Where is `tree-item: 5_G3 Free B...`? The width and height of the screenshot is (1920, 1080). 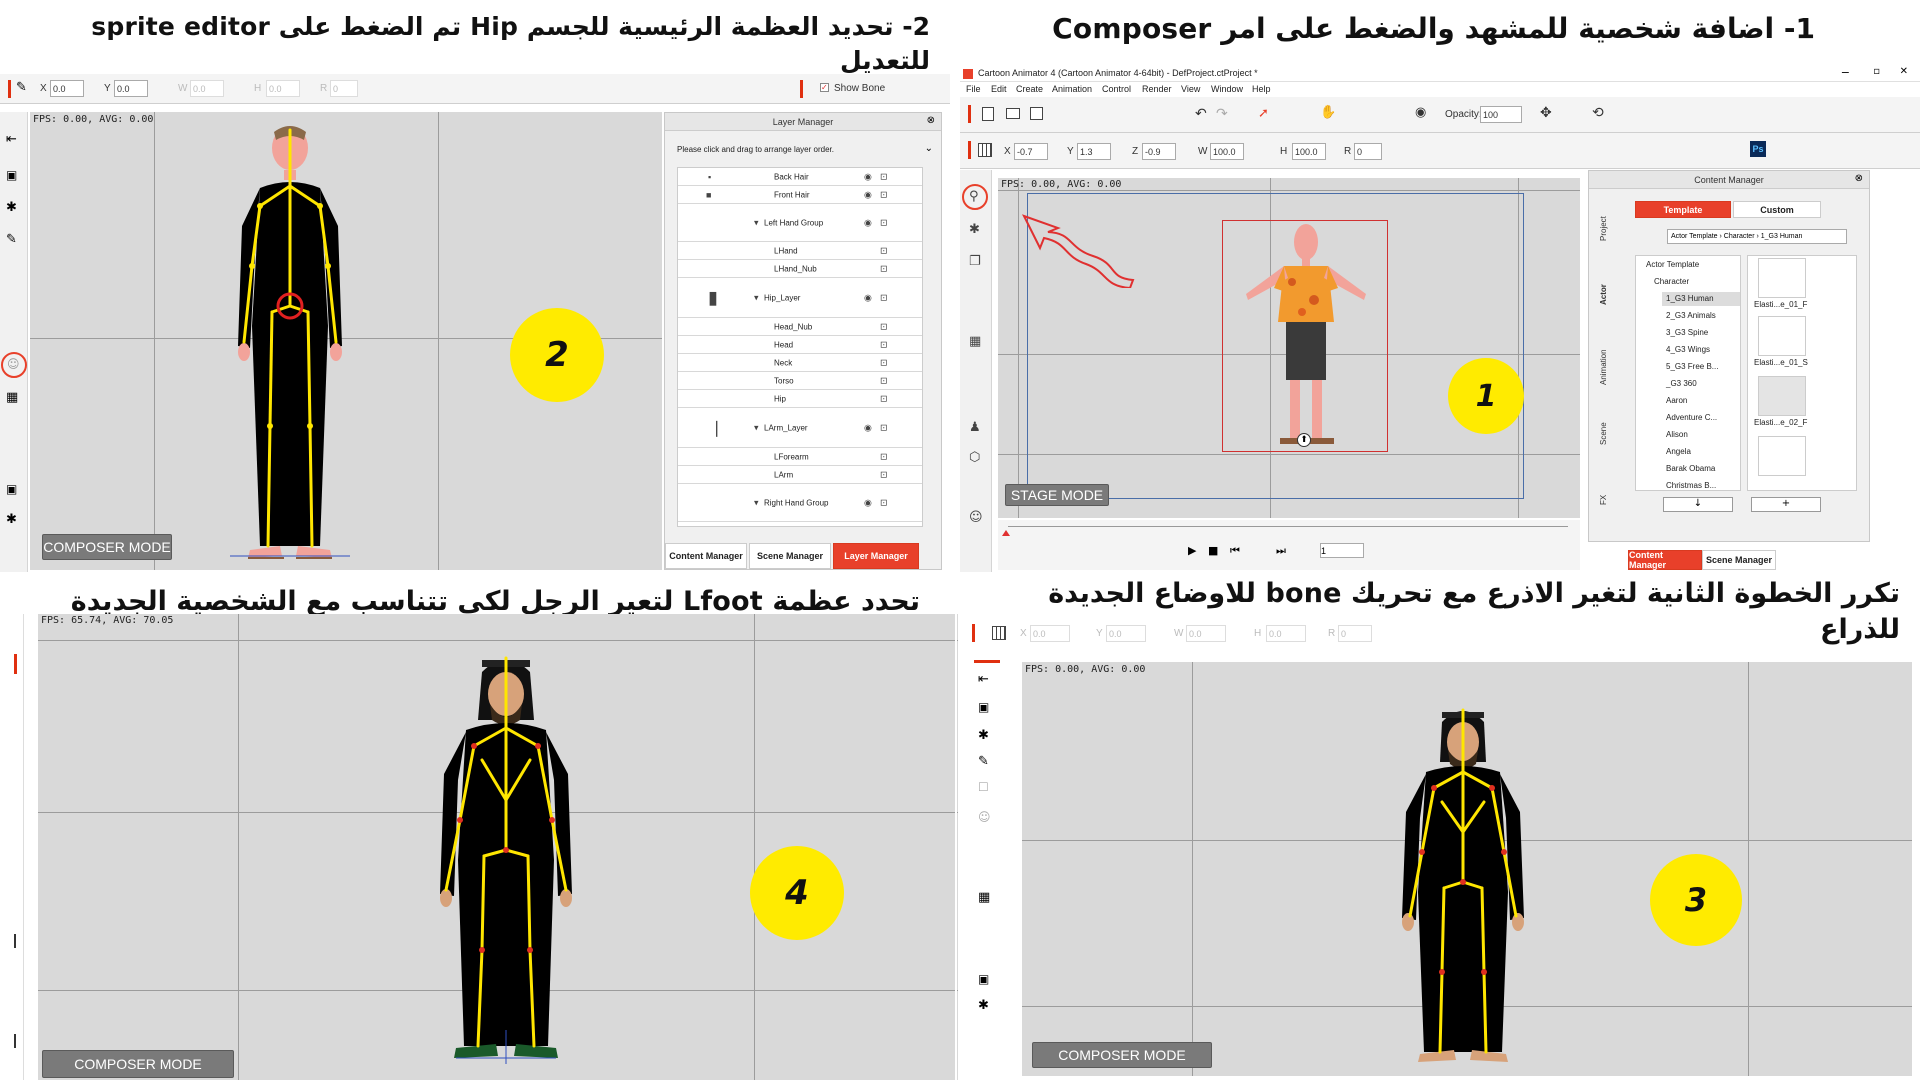 tree-item: 5_G3 Free B... is located at coordinates (1692, 366).